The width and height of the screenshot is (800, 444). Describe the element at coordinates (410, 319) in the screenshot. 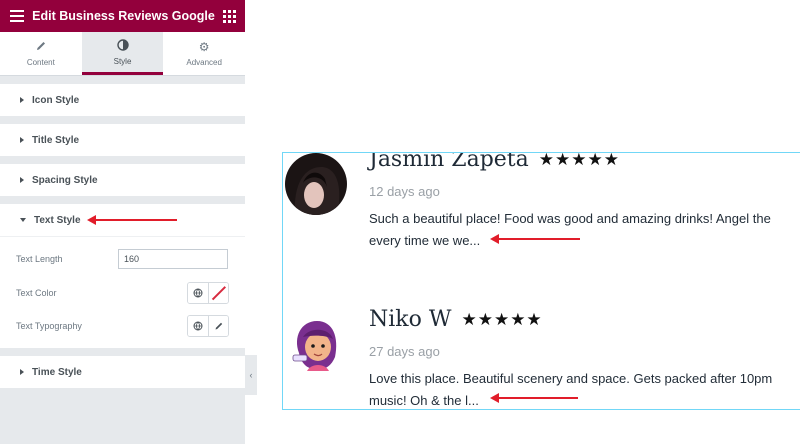

I see `reviewer-name: Niko W` at that location.